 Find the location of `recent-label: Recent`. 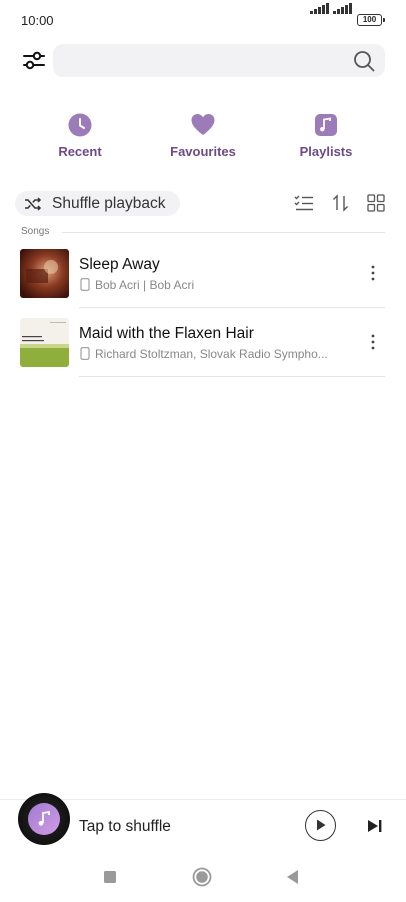

recent-label: Recent is located at coordinates (80, 151).